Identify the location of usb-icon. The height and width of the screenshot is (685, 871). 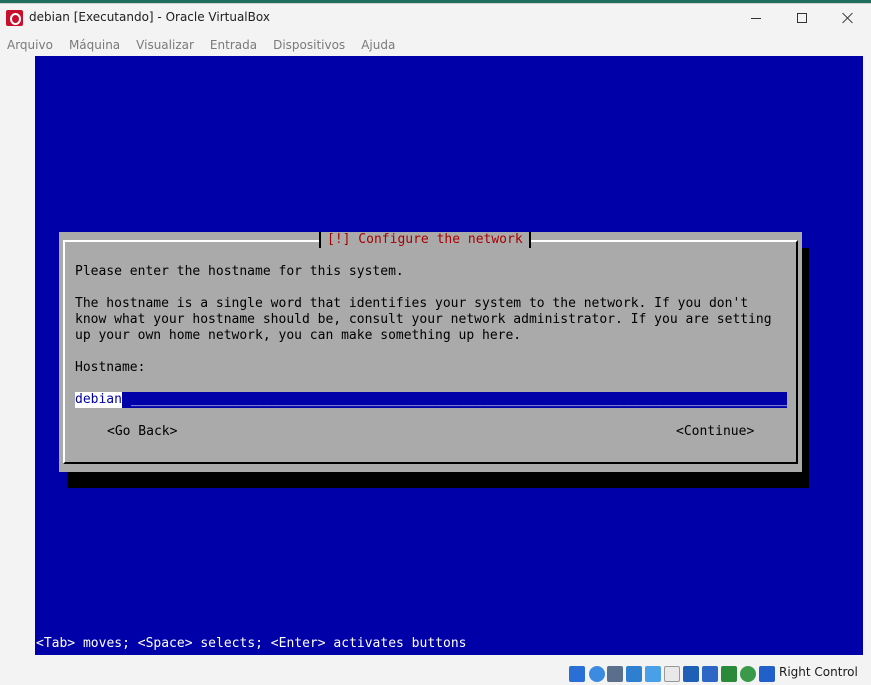
(653, 674).